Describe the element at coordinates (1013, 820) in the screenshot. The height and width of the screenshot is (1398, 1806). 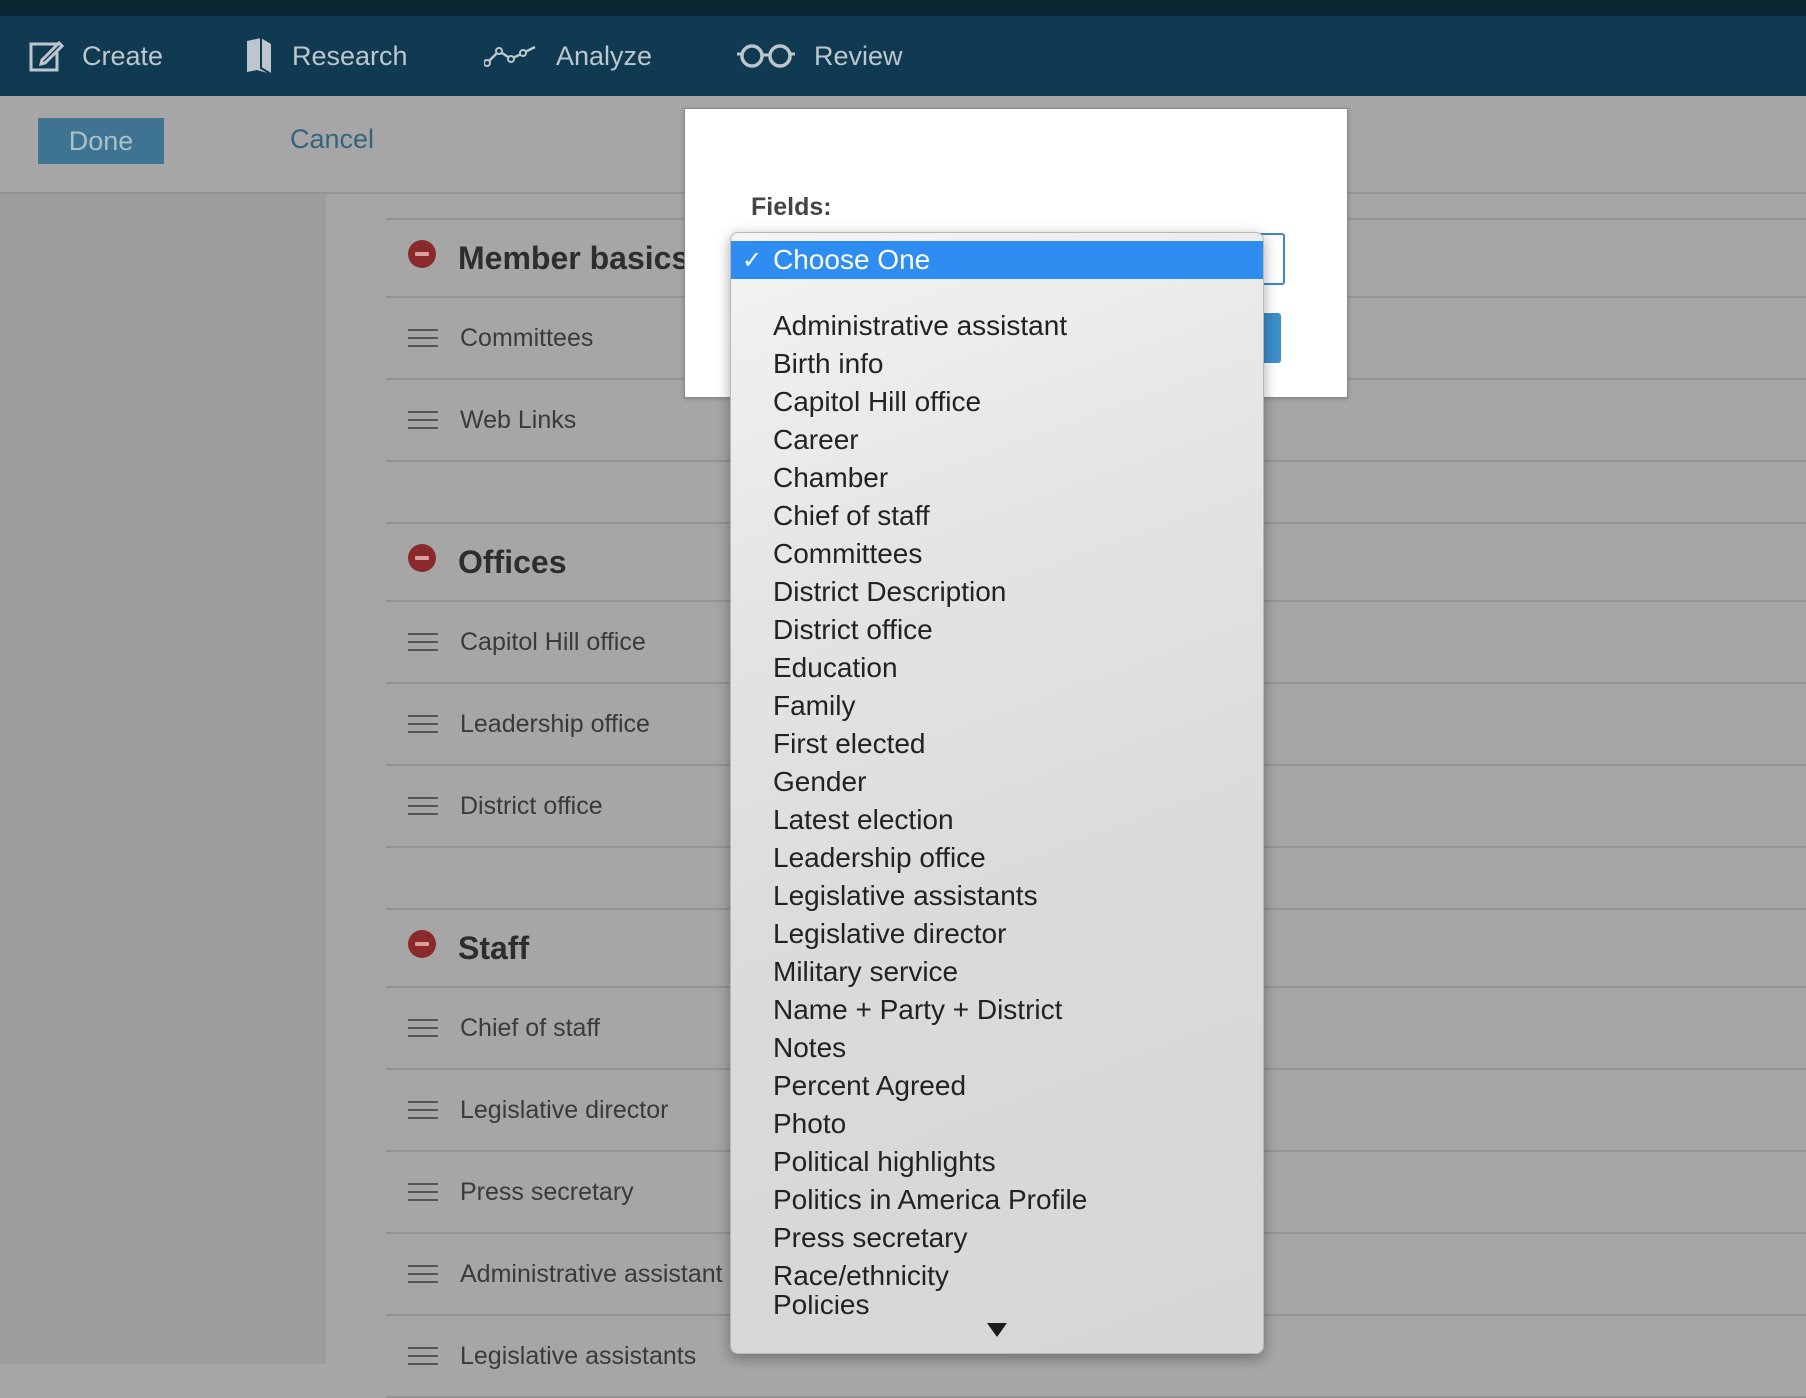
I see `dropdown-option: Latest election` at that location.